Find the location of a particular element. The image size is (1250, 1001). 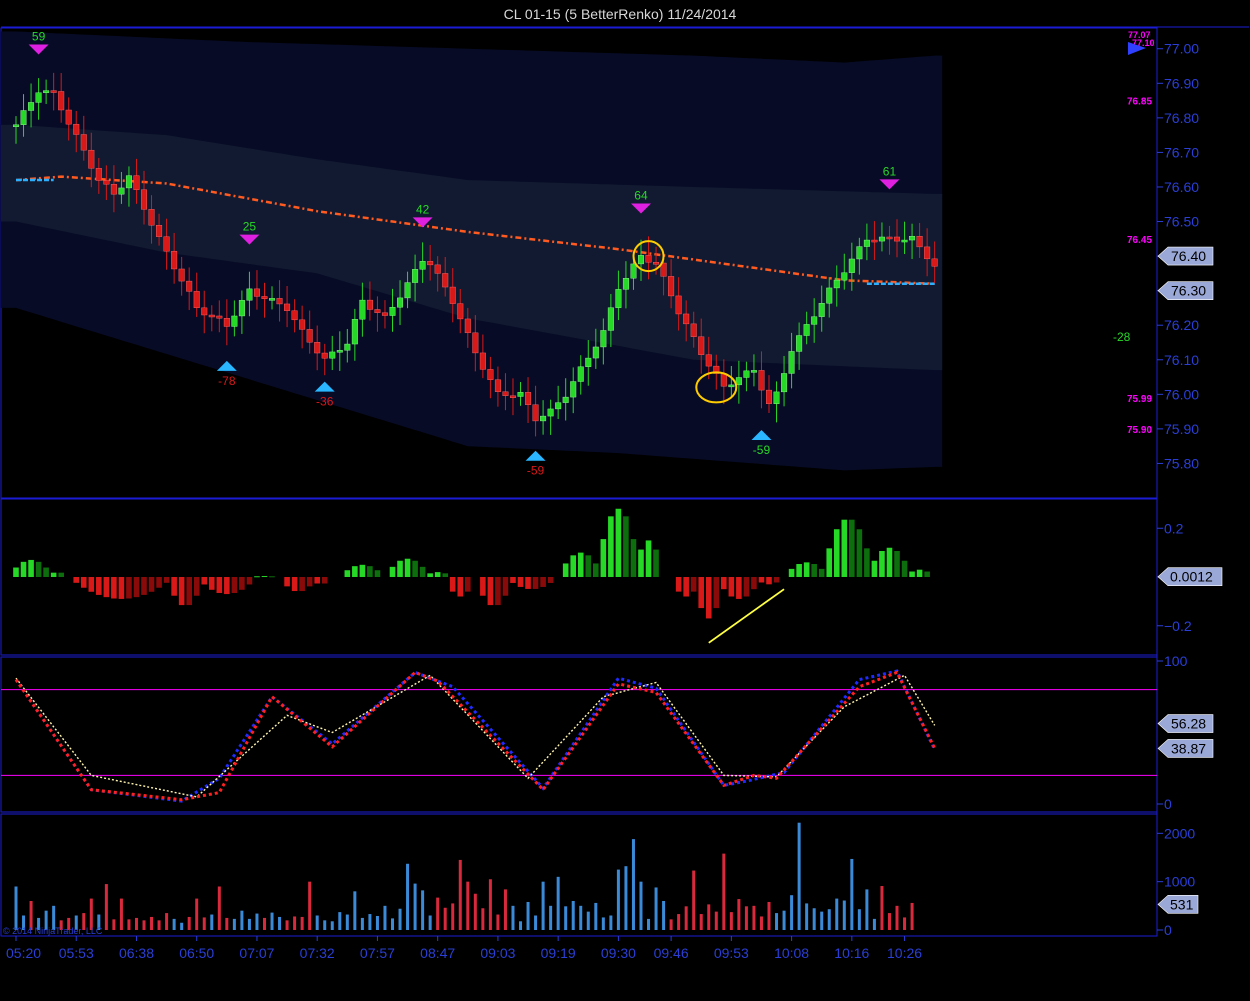

time-tick-label: 10:08 is located at coordinates (791, 953).